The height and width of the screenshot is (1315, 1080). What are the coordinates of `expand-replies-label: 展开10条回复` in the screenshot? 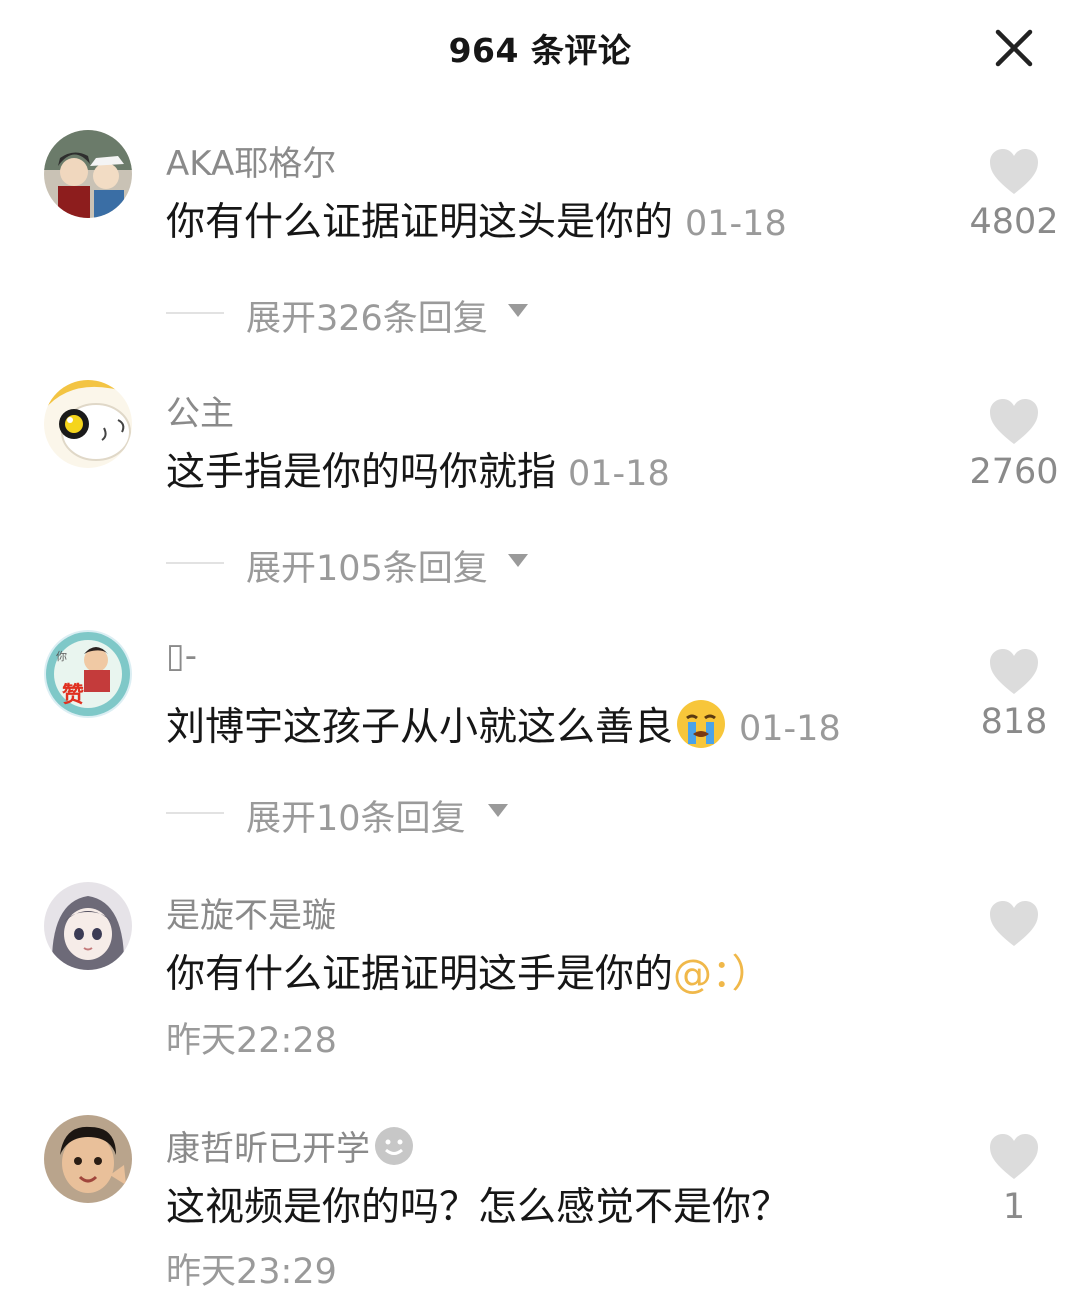 It's located at (356, 819).